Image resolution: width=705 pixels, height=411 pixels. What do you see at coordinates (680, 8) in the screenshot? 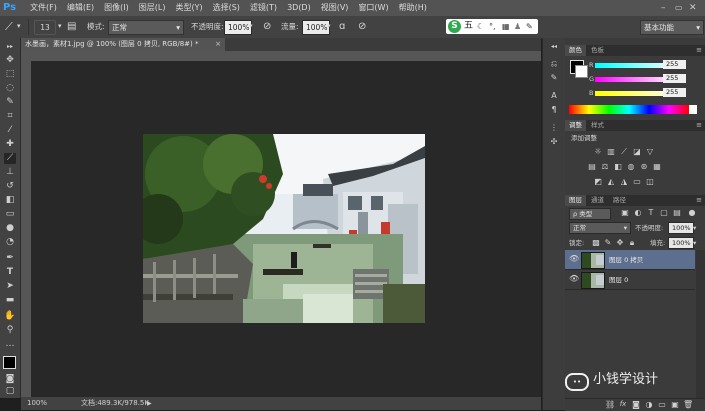
I see `maximize-icon: ▭` at bounding box center [680, 8].